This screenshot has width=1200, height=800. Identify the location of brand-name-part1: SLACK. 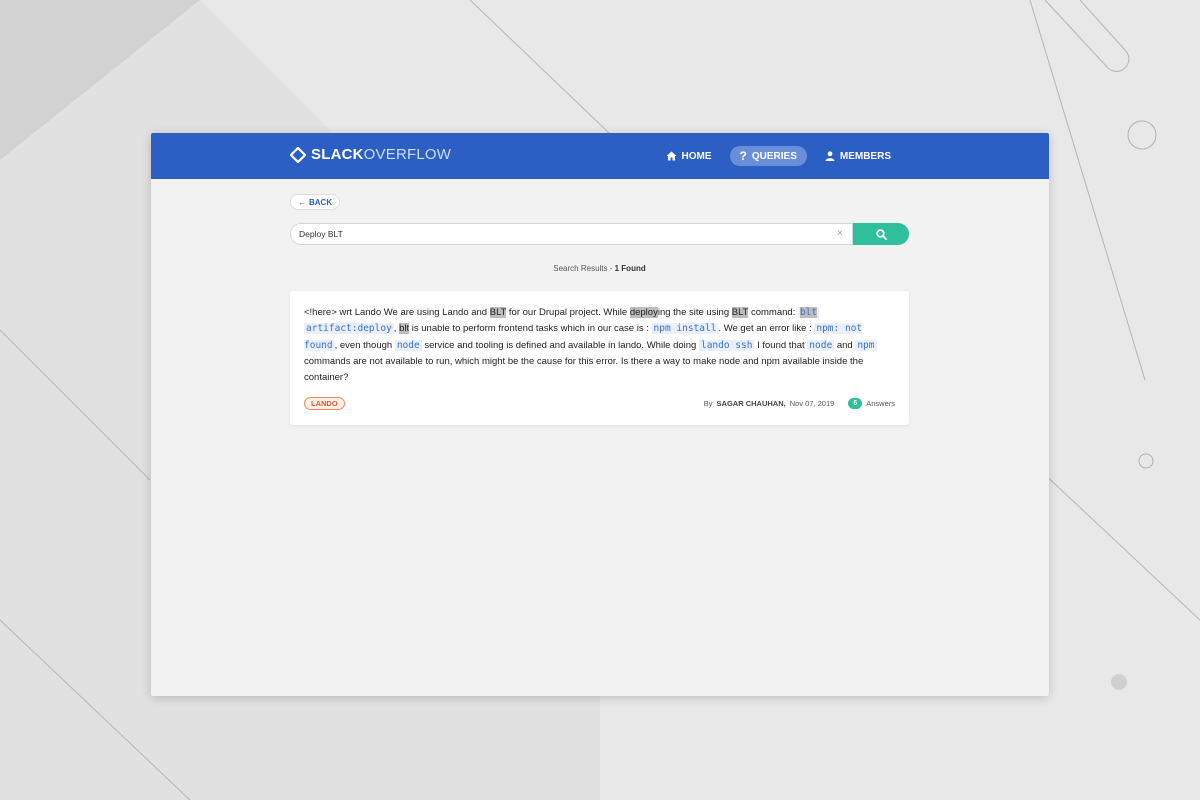
(337, 154).